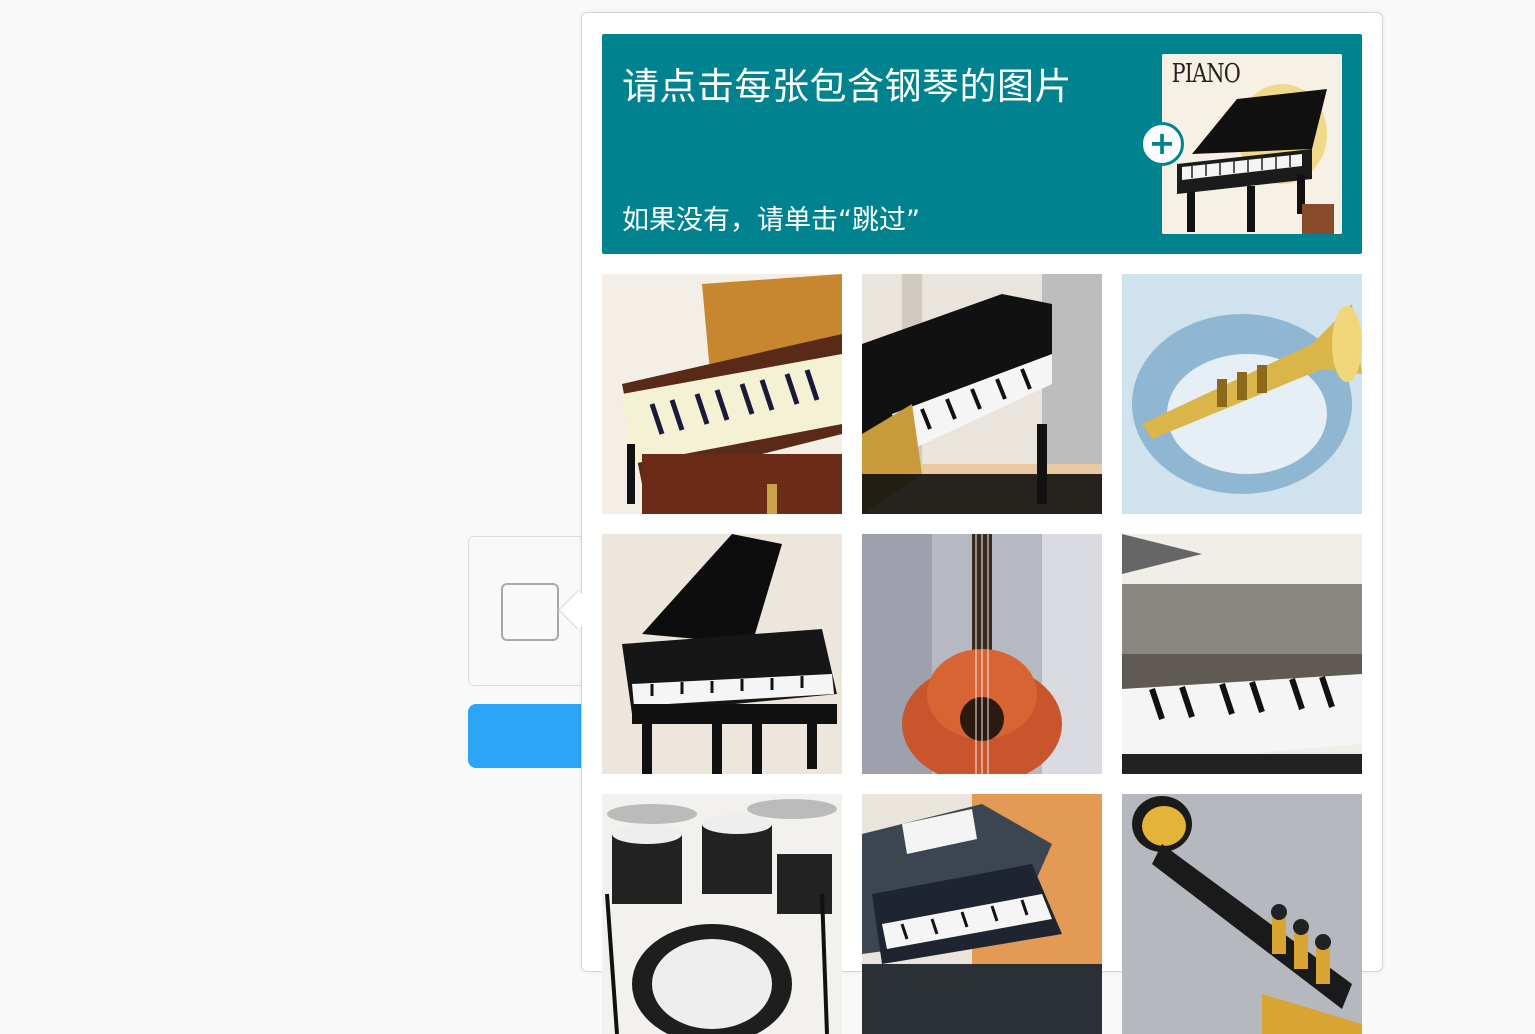 The width and height of the screenshot is (1535, 1034). I want to click on tile-drum-kit, so click(722, 914).